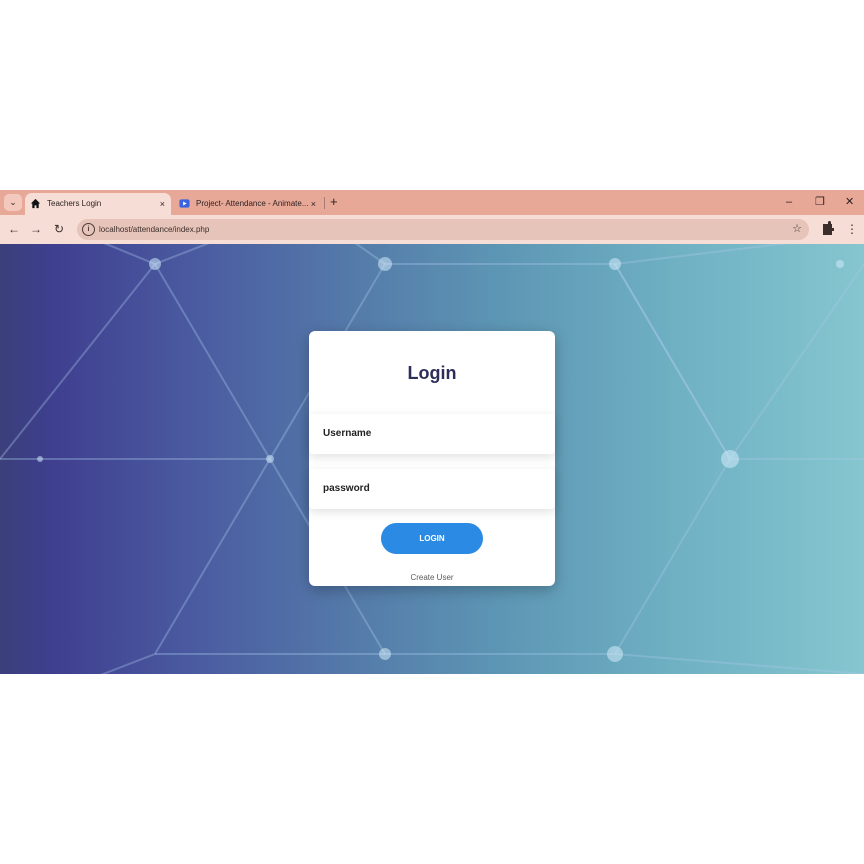 The width and height of the screenshot is (864, 864). I want to click on restore-button: ❐, so click(820, 202).